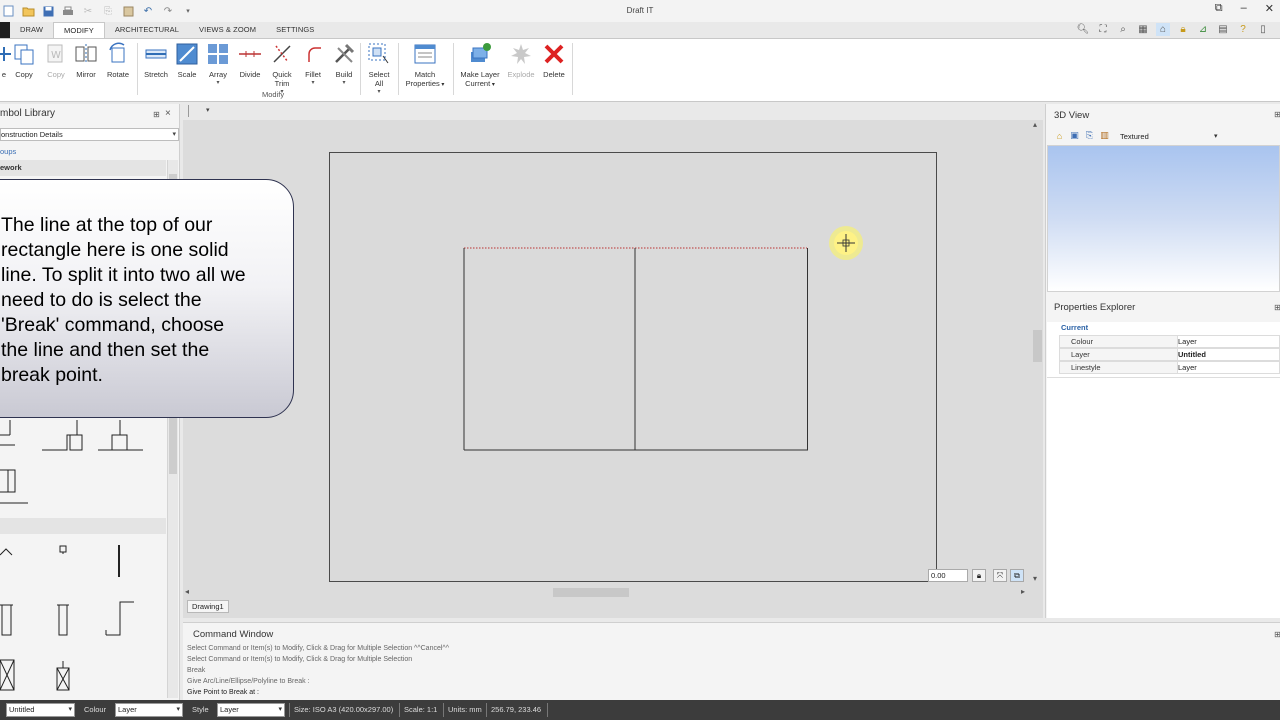 The height and width of the screenshot is (720, 1280). What do you see at coordinates (282, 54) in the screenshot?
I see `quick-trim-icon` at bounding box center [282, 54].